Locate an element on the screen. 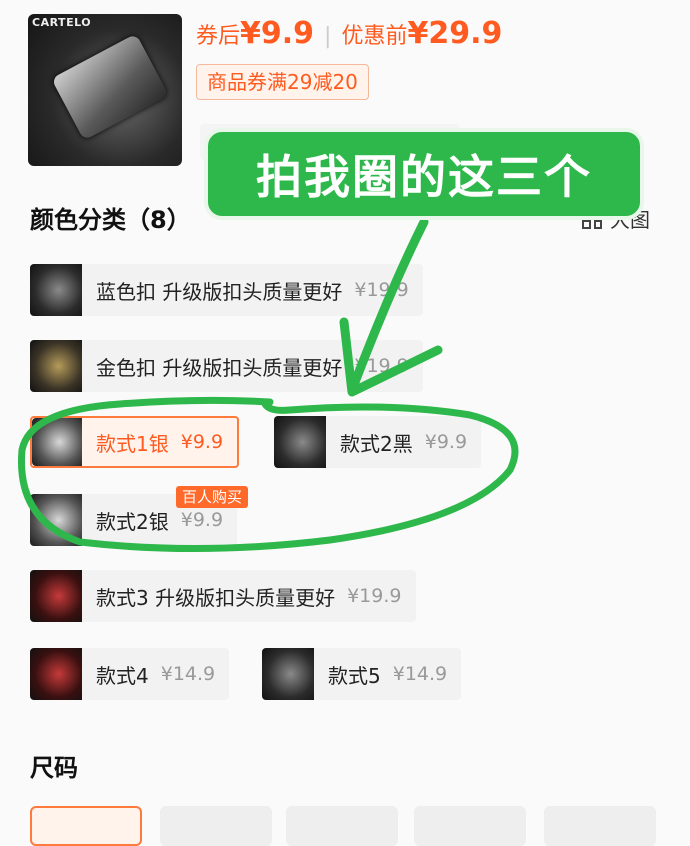 Image resolution: width=690 pixels, height=846 pixels. color-option-style3: 款式3 升级版扣头质量更好 ¥19.9 is located at coordinates (223, 596).